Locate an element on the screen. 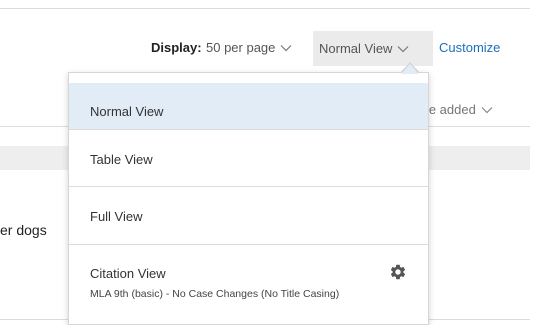 This screenshot has height=325, width=545. customize-link: Customize is located at coordinates (469, 47).